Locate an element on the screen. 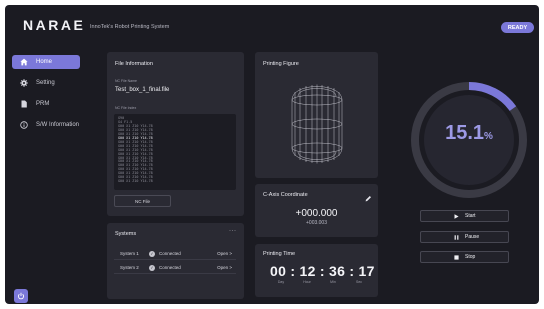 The image size is (544, 309). c-axis-value: +000.000 is located at coordinates (316, 213).